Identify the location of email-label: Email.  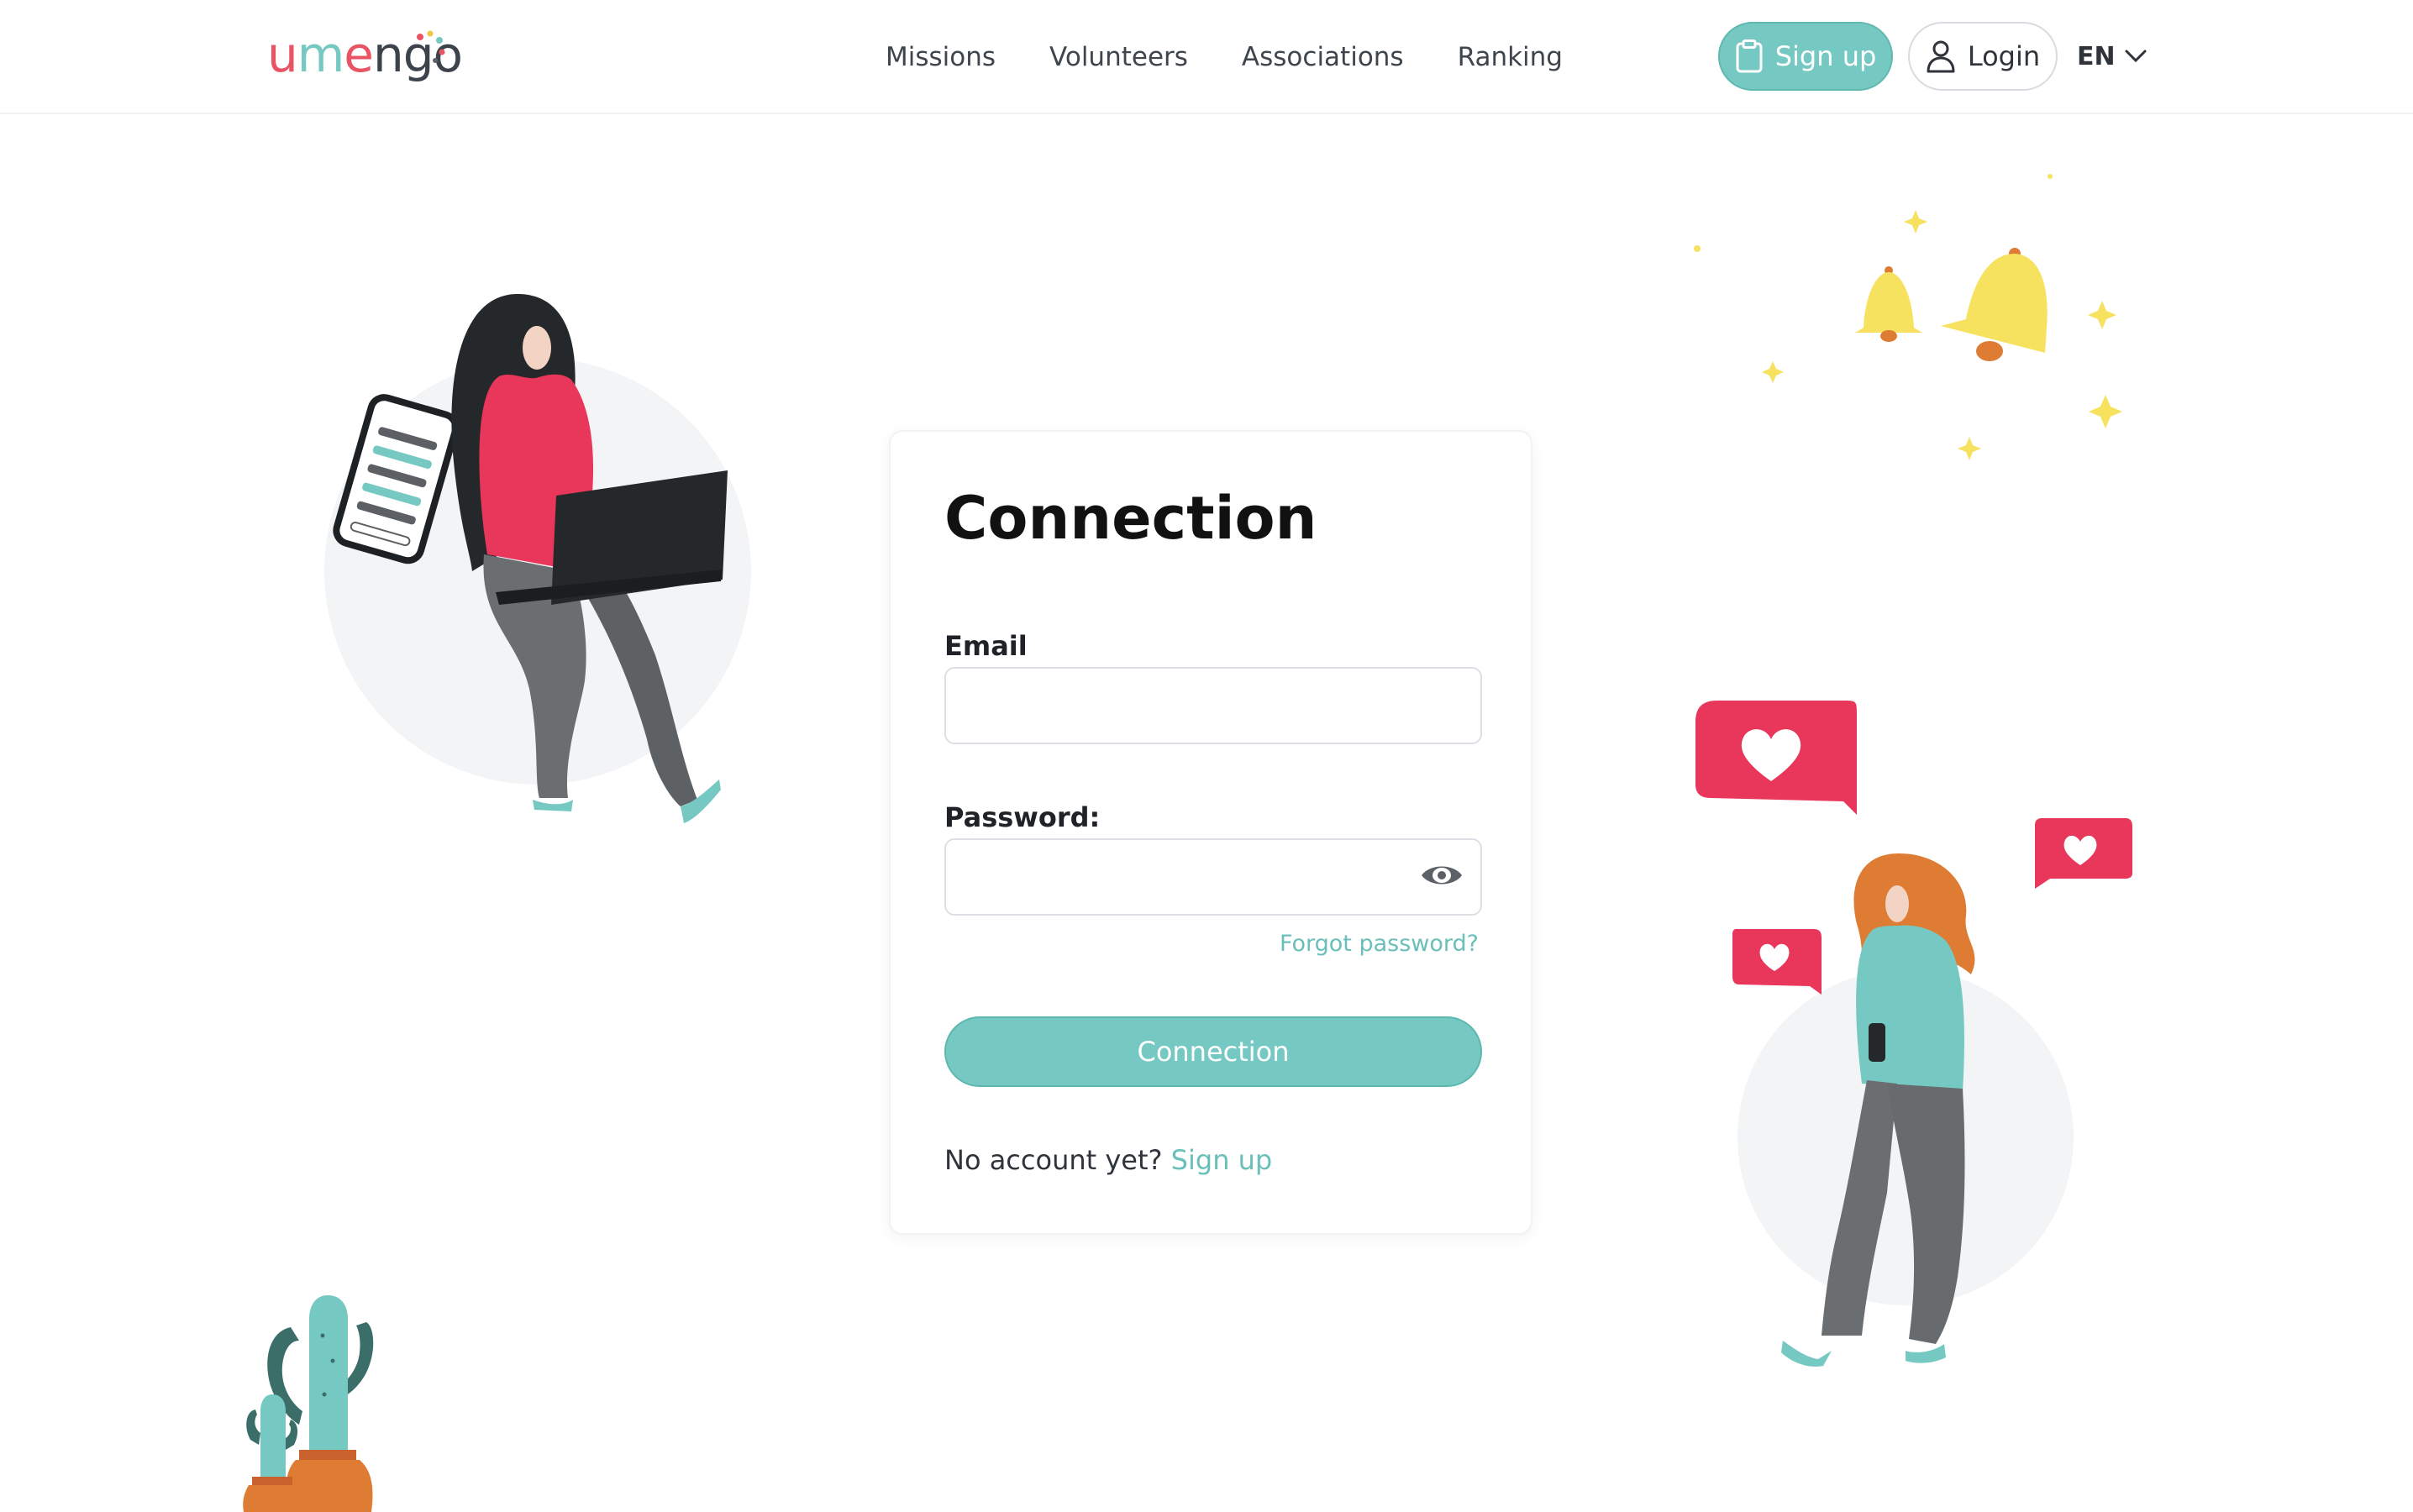
(986, 646).